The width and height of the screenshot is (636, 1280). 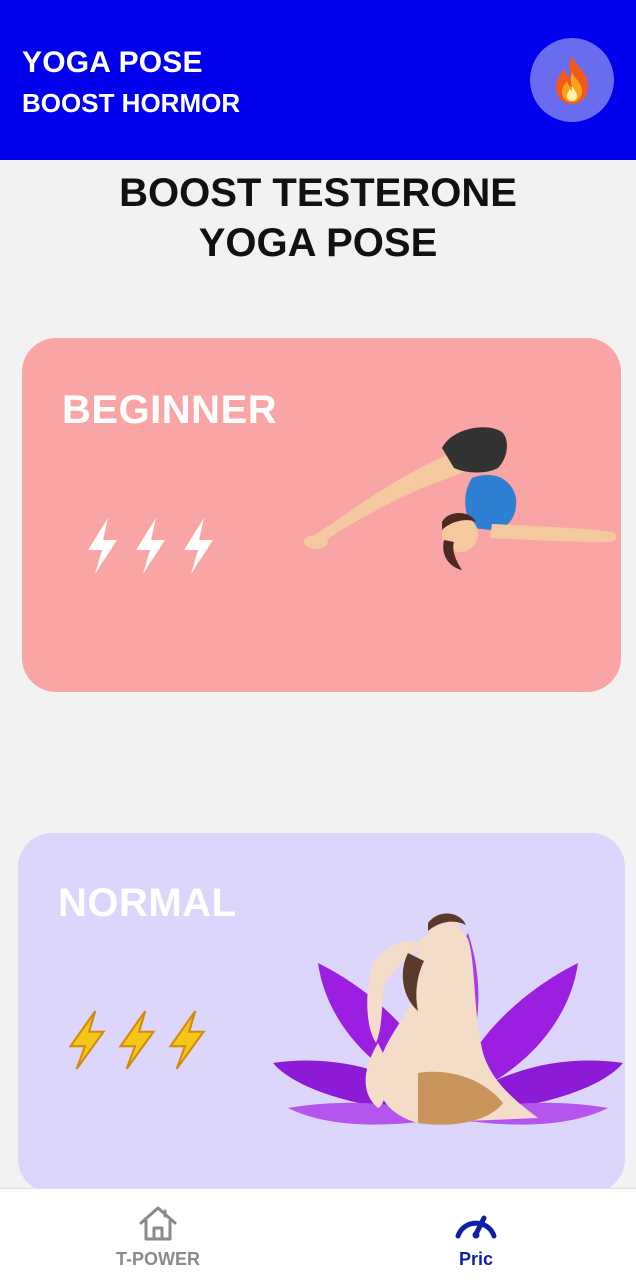 What do you see at coordinates (147, 903) in the screenshot?
I see `normal-label: NORMAL` at bounding box center [147, 903].